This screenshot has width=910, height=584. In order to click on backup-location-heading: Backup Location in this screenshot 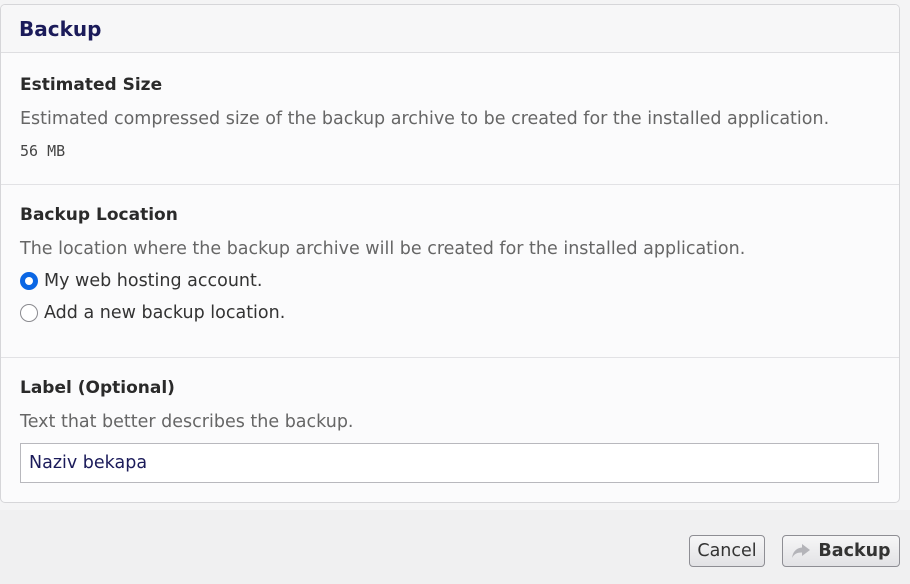, I will do `click(99, 215)`.